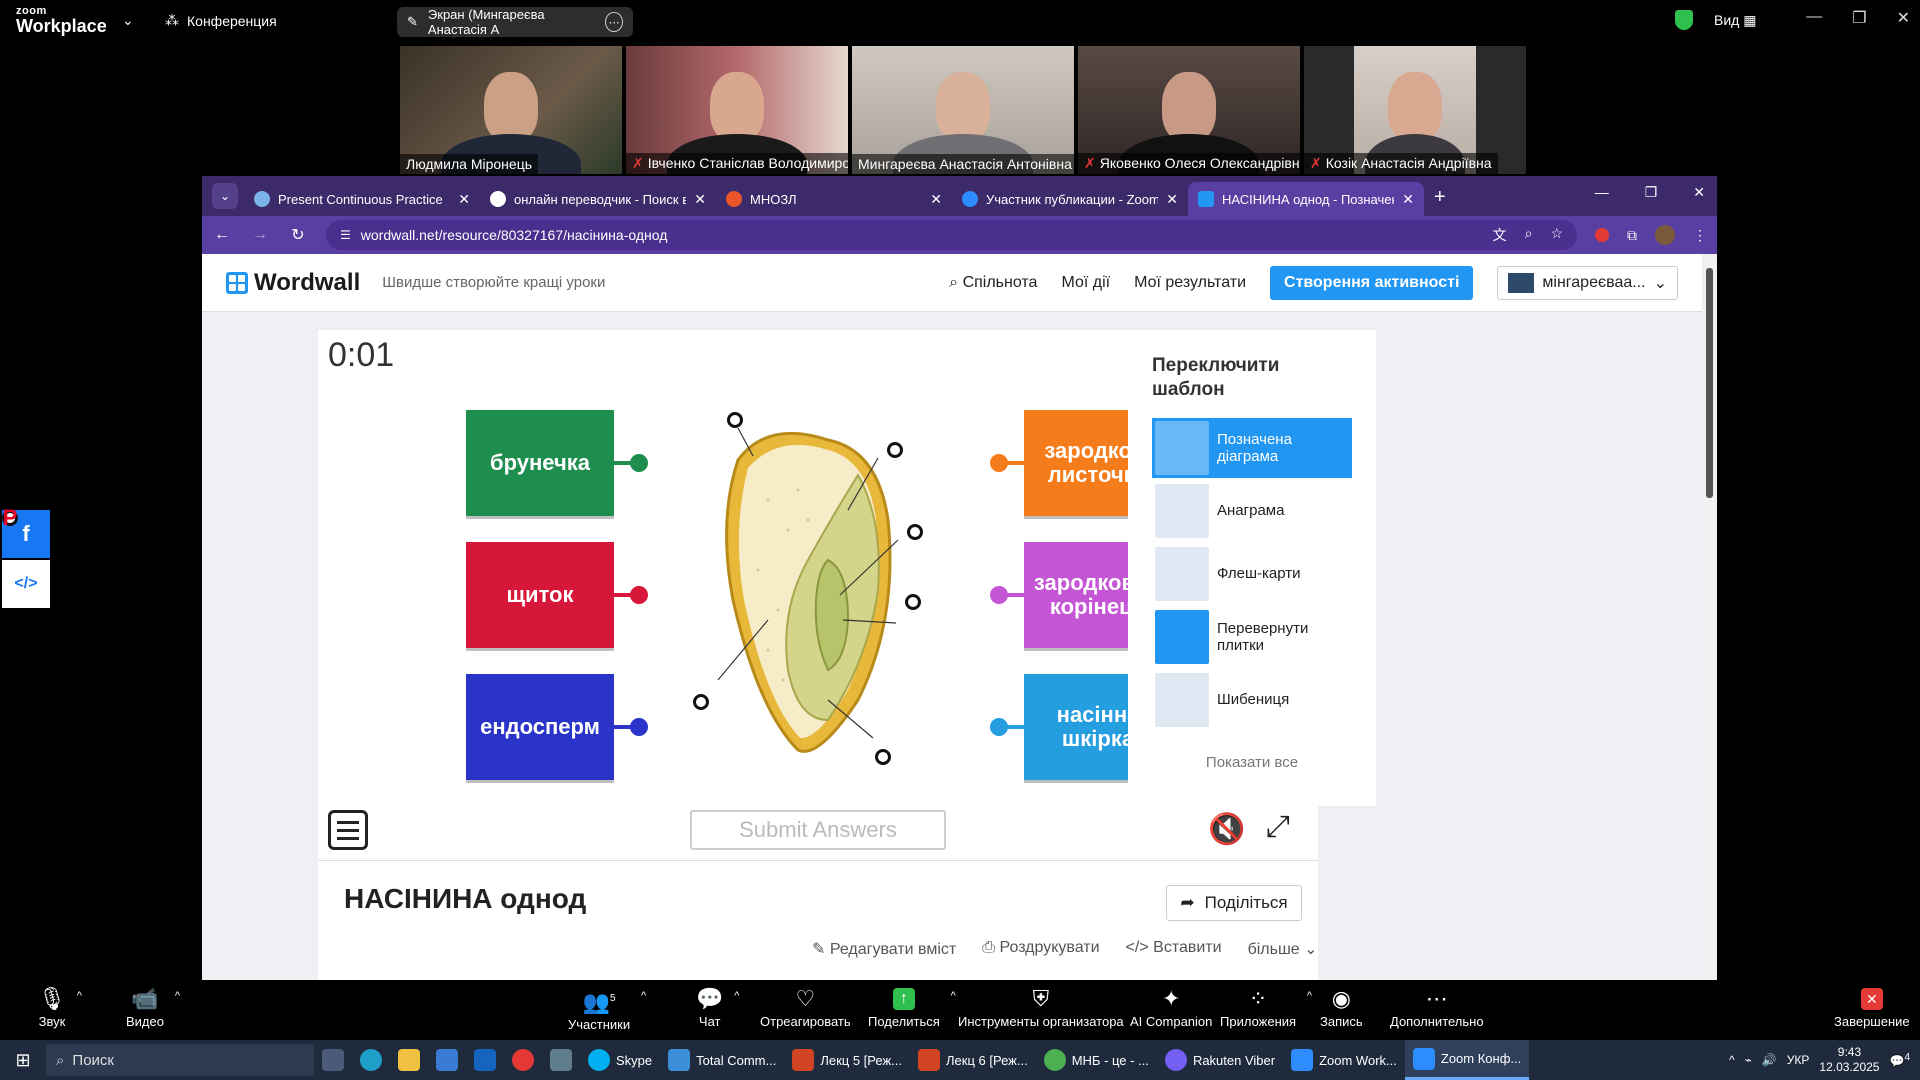 The width and height of the screenshot is (1920, 1080). I want to click on new-tab-icon: +, so click(1440, 197).